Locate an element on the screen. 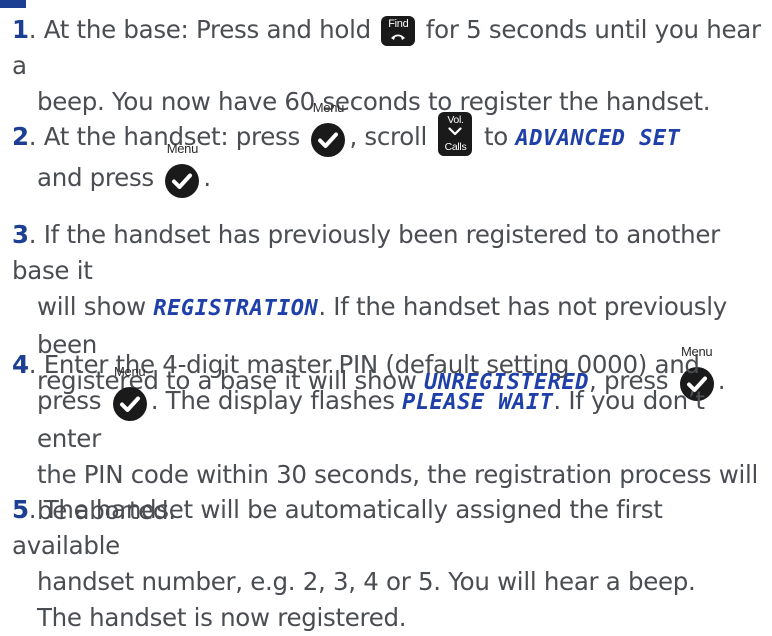  step-number: 1 is located at coordinates (20, 29).